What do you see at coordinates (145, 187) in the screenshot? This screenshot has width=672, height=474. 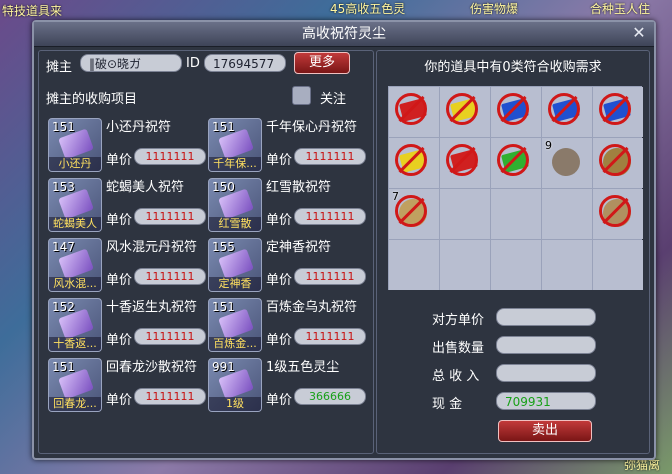 I see `item-name: 蛇蝎美人祝符` at bounding box center [145, 187].